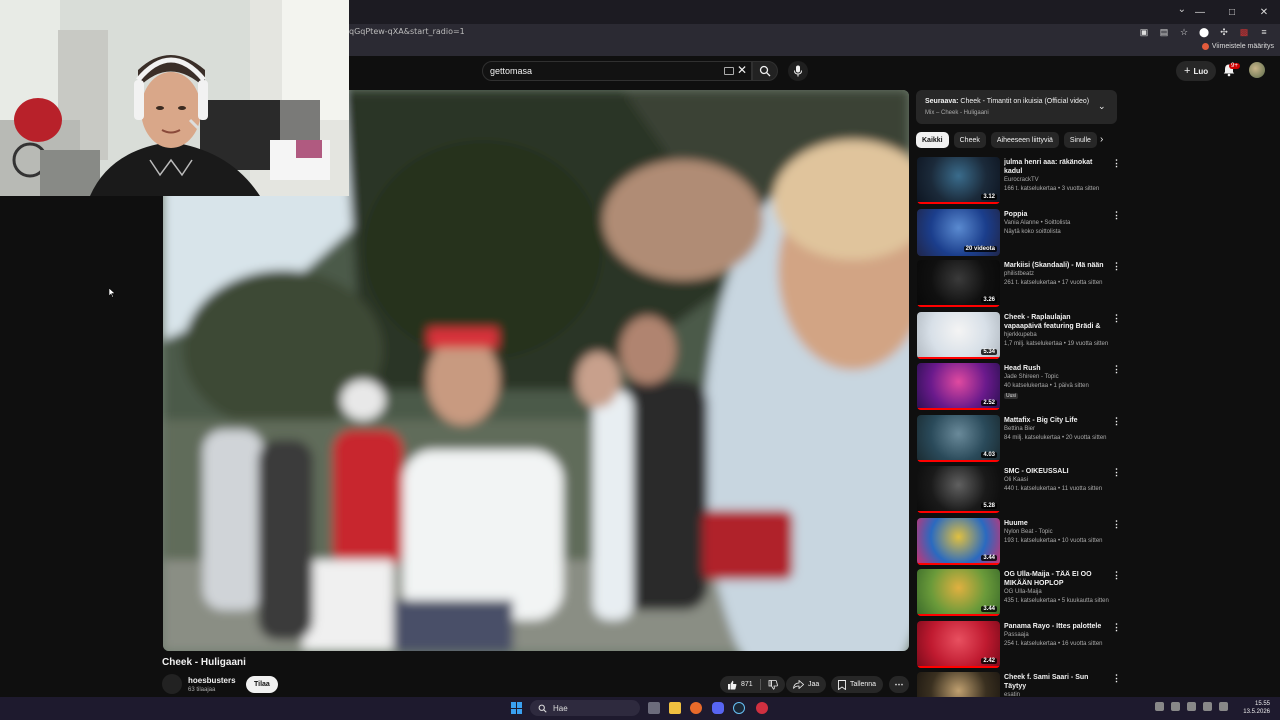  I want to click on recommendation-channel: Passaaja, so click(1016, 635).